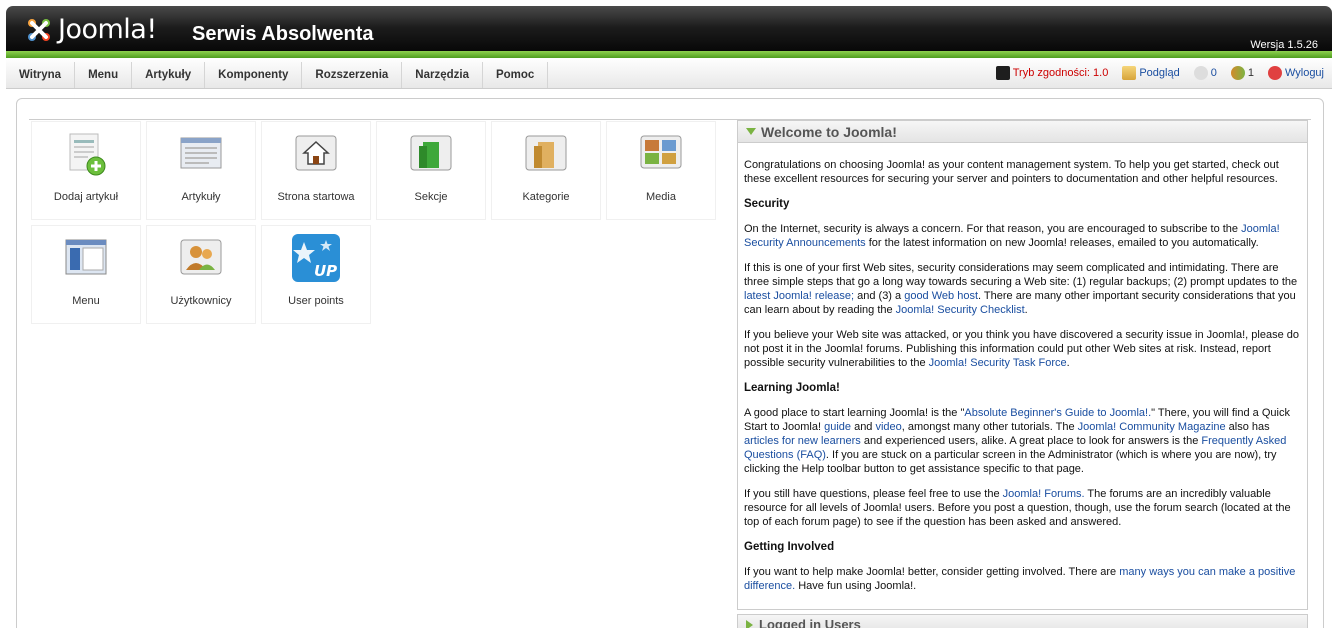 The width and height of the screenshot is (1336, 628). I want to click on community-magazine-link: Joomla! Community Magazine, so click(1152, 427).